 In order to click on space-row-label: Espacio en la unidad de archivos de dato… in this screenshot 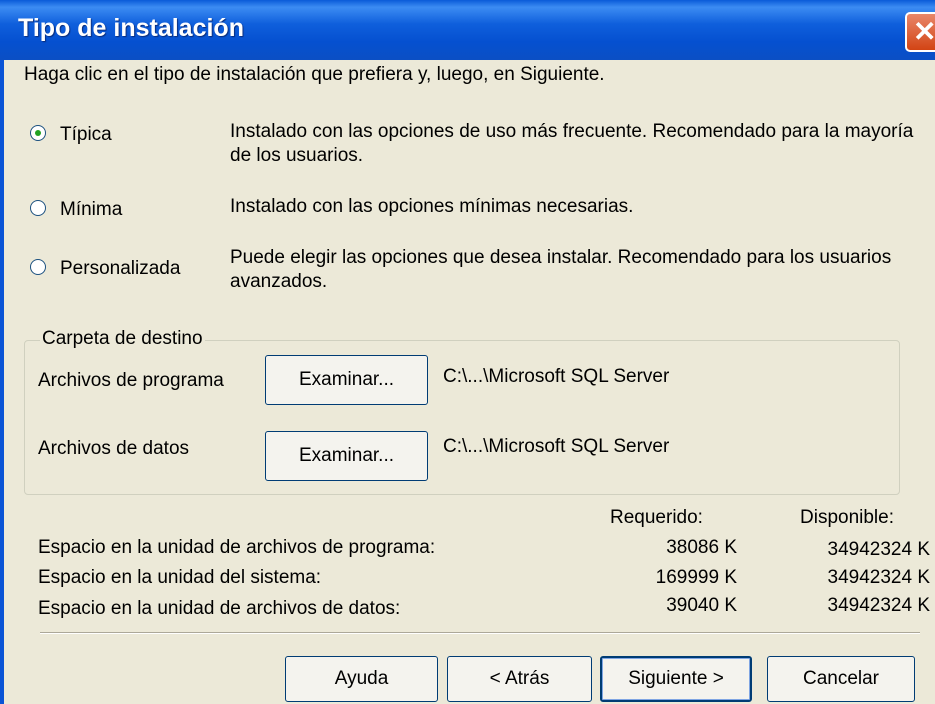, I will do `click(219, 608)`.